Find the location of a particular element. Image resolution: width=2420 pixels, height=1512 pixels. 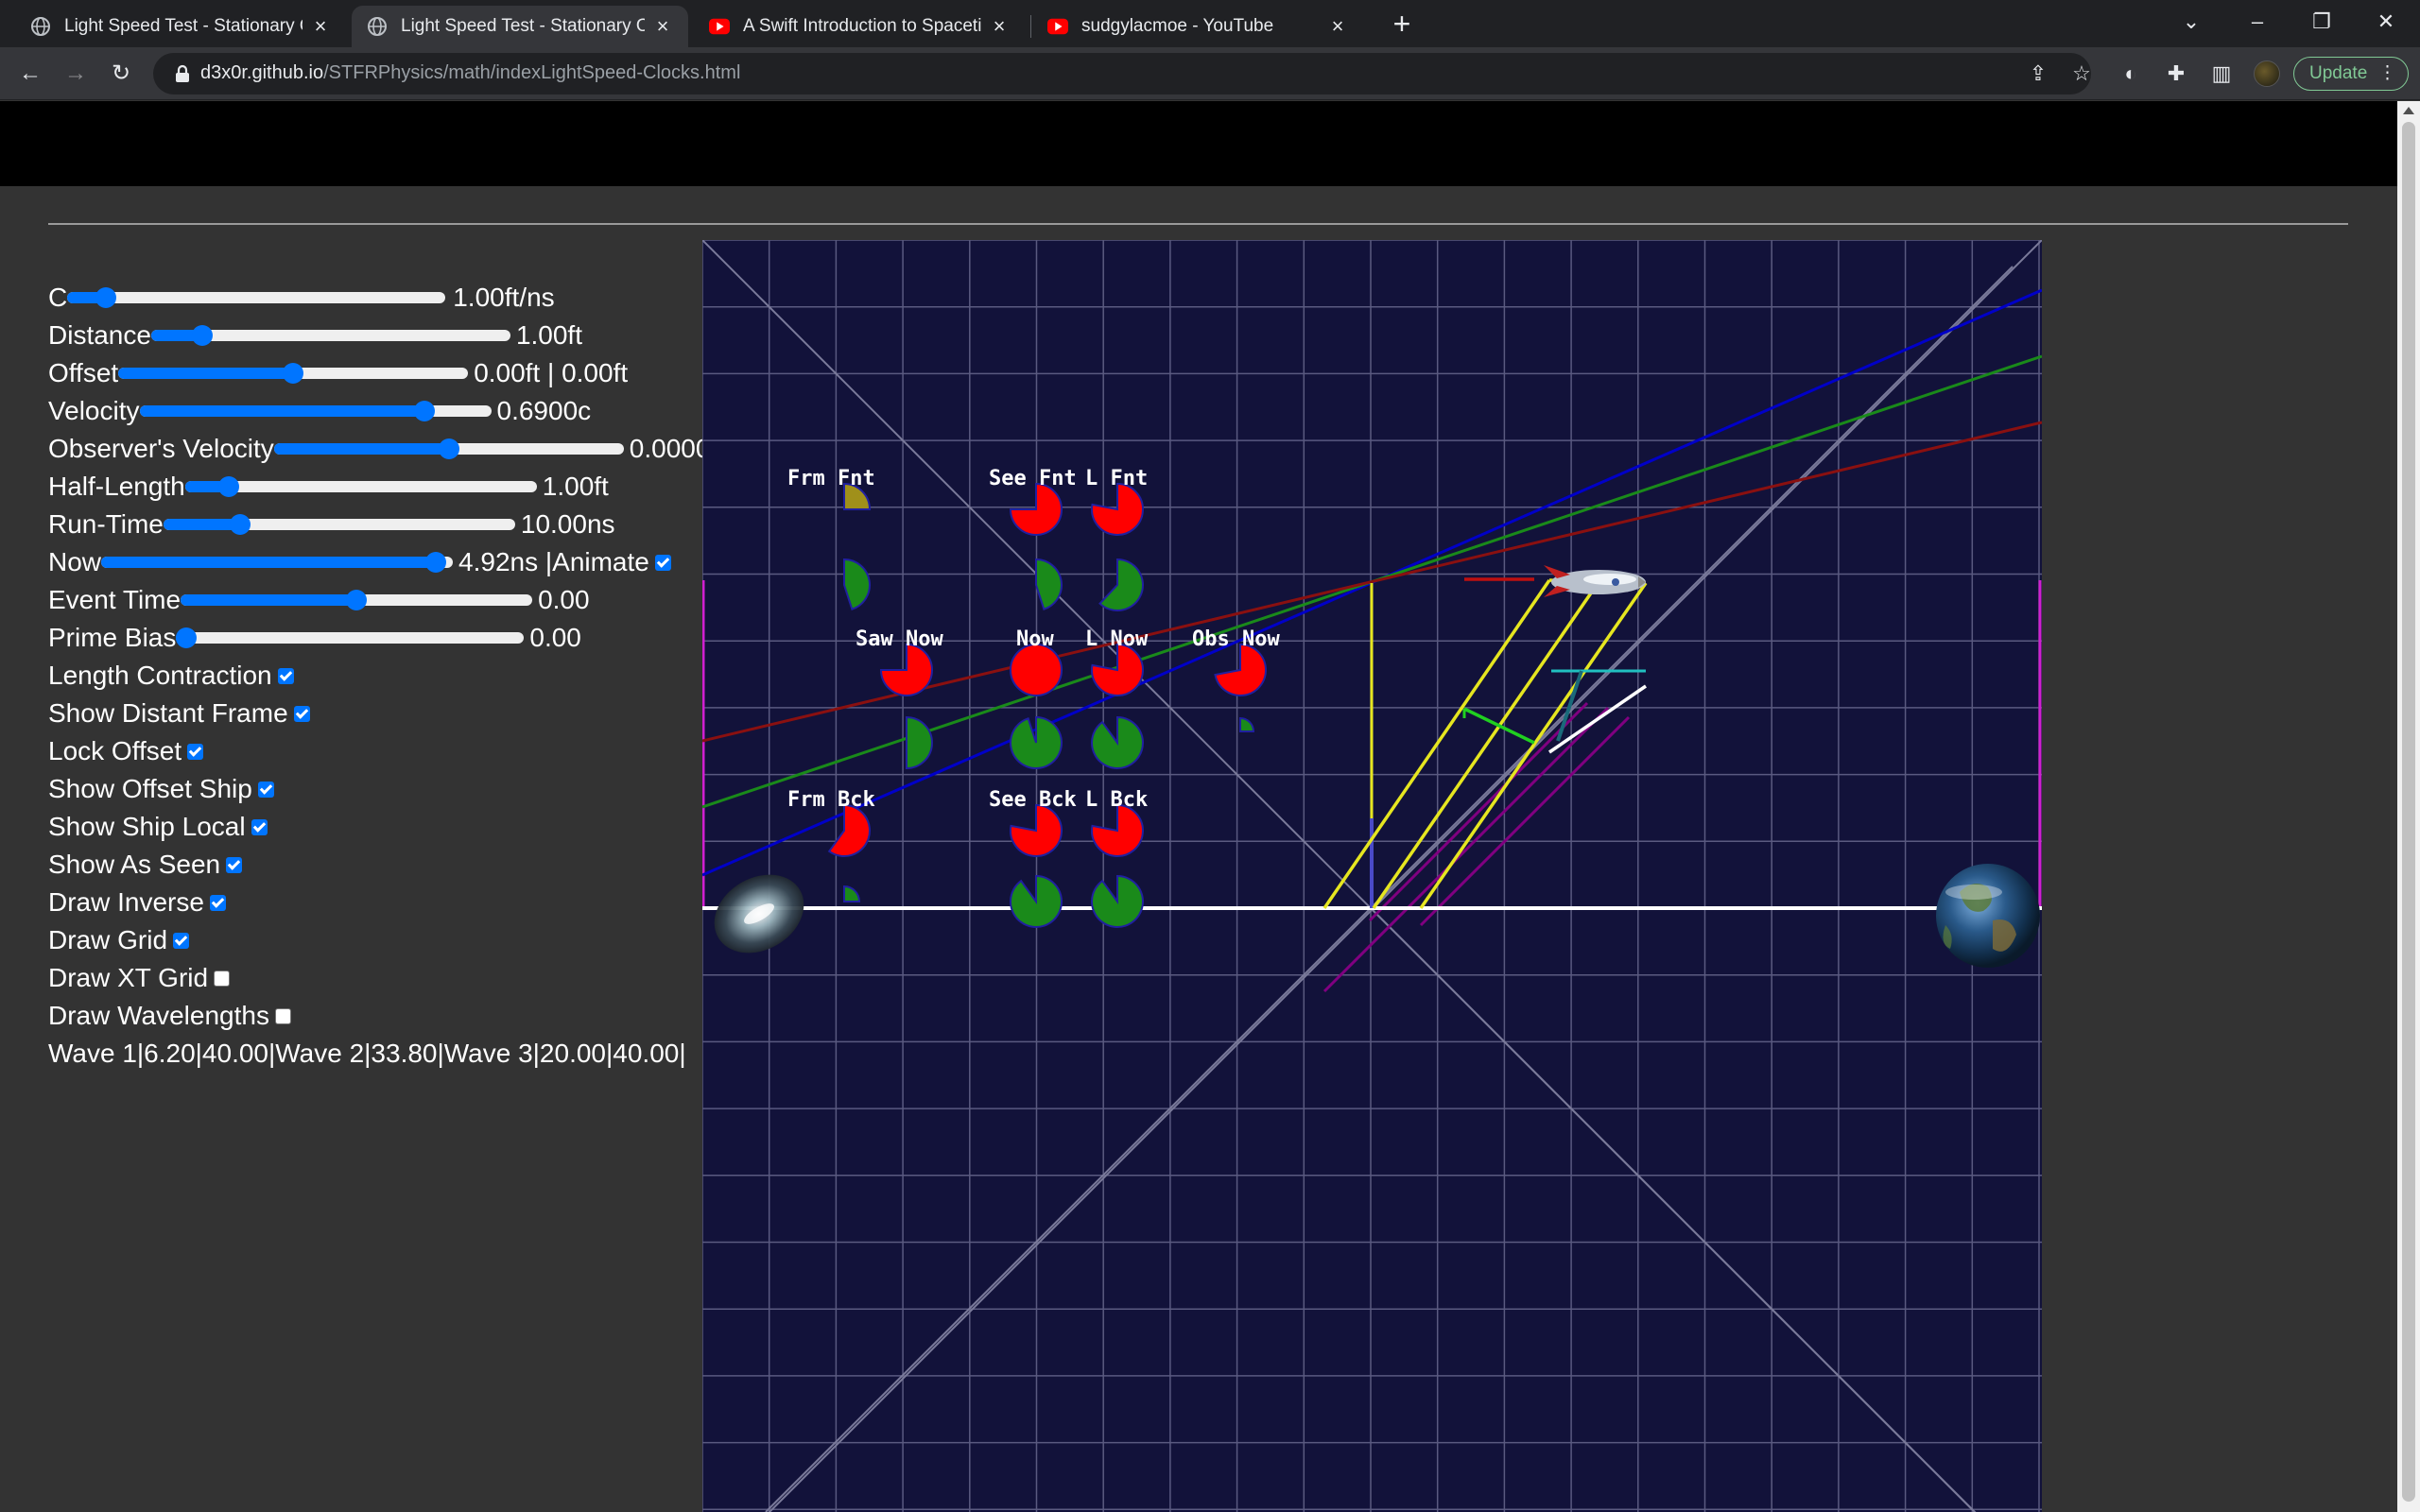

prime-bias-slider is located at coordinates (350, 638).